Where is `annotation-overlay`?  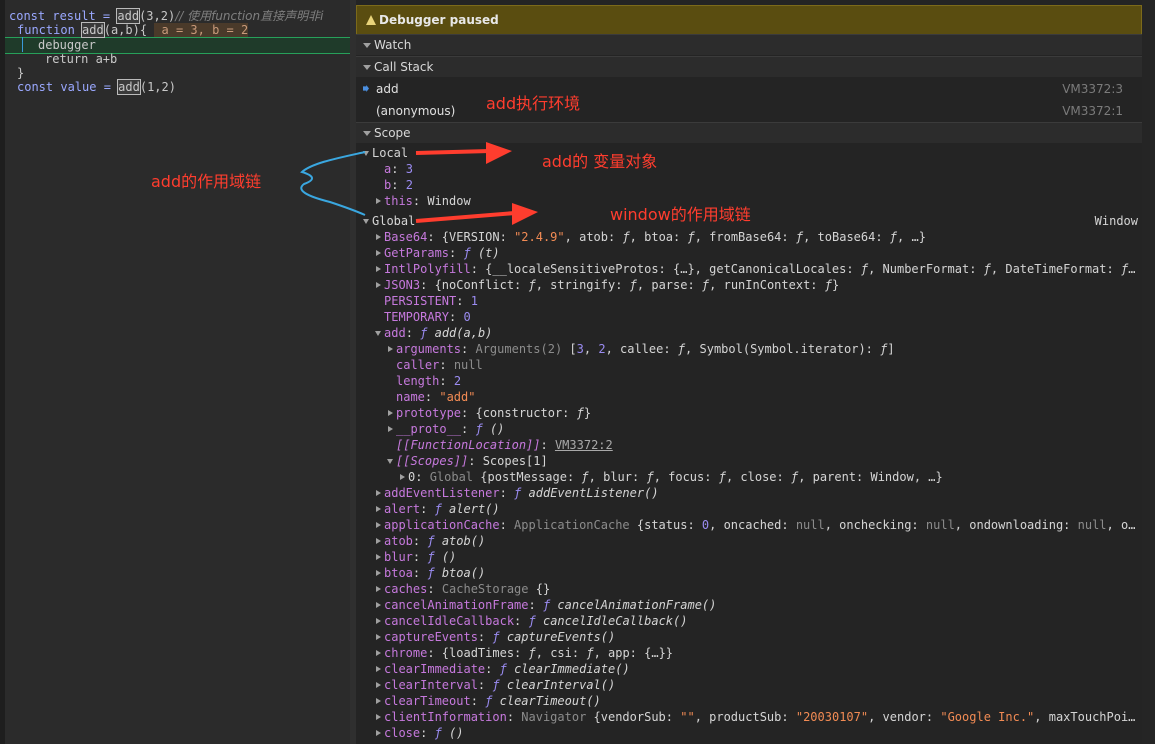
annotation-overlay is located at coordinates (419, 183).